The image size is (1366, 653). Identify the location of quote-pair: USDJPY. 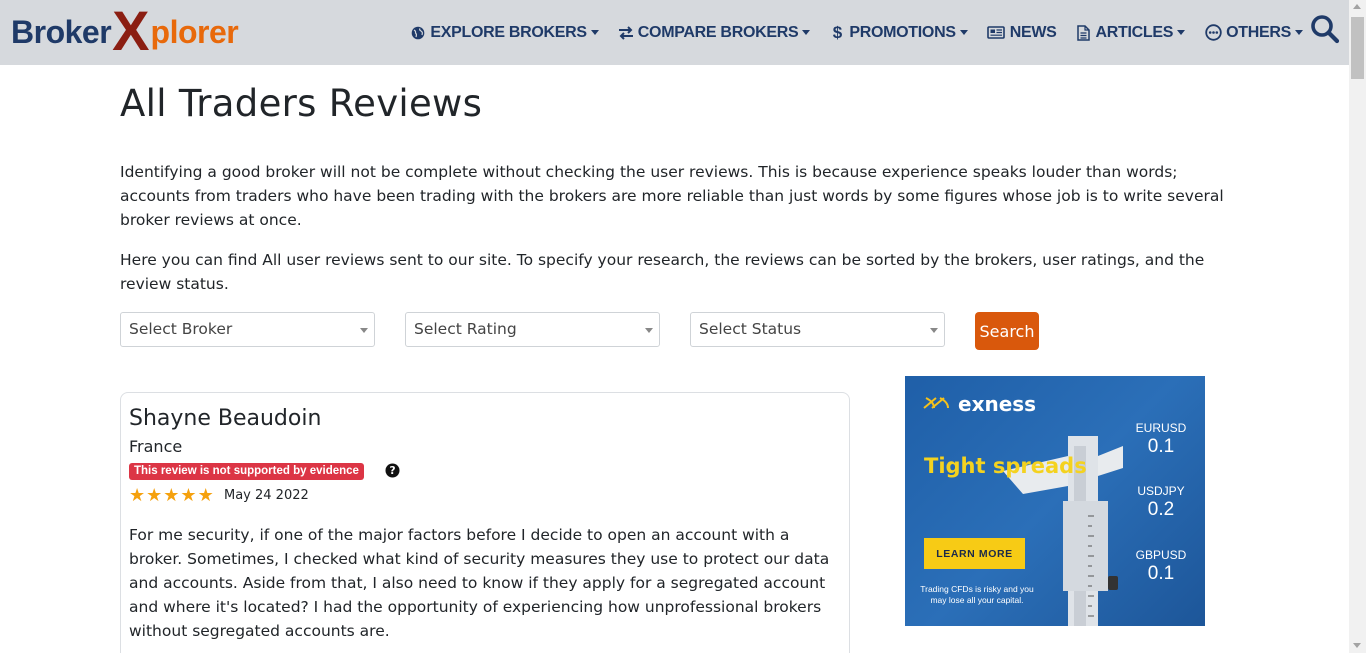
(1161, 491).